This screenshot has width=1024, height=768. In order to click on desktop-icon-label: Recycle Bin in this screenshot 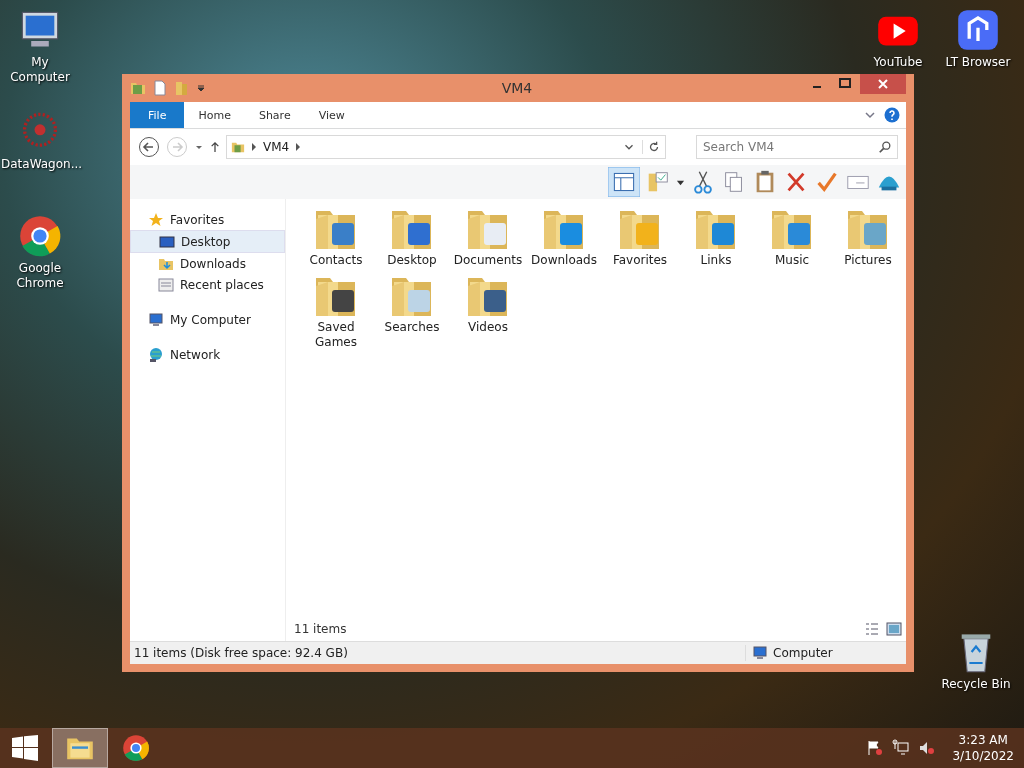, I will do `click(976, 684)`.